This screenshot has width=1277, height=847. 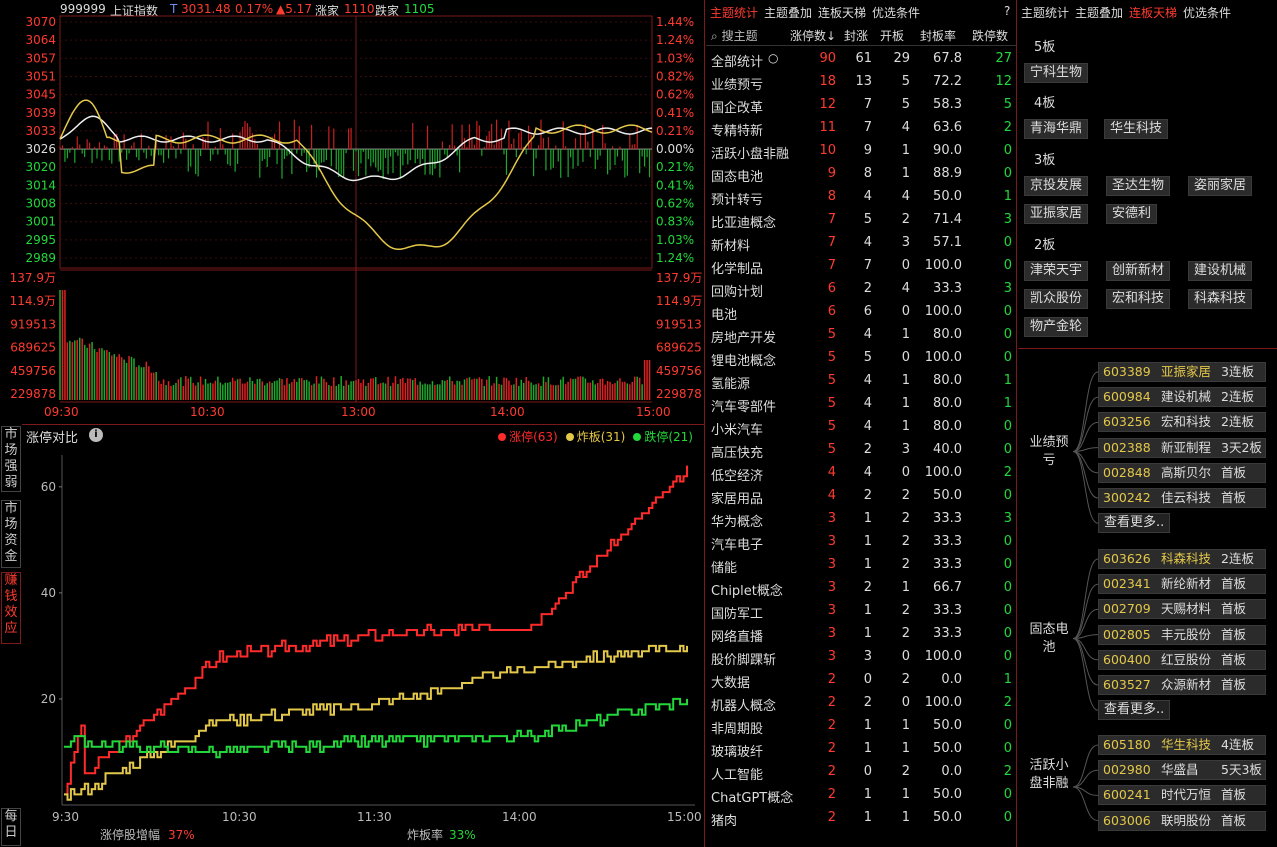 What do you see at coordinates (1182, 659) in the screenshot?
I see `limit-stock-item: 600400 红豆股份 首板` at bounding box center [1182, 659].